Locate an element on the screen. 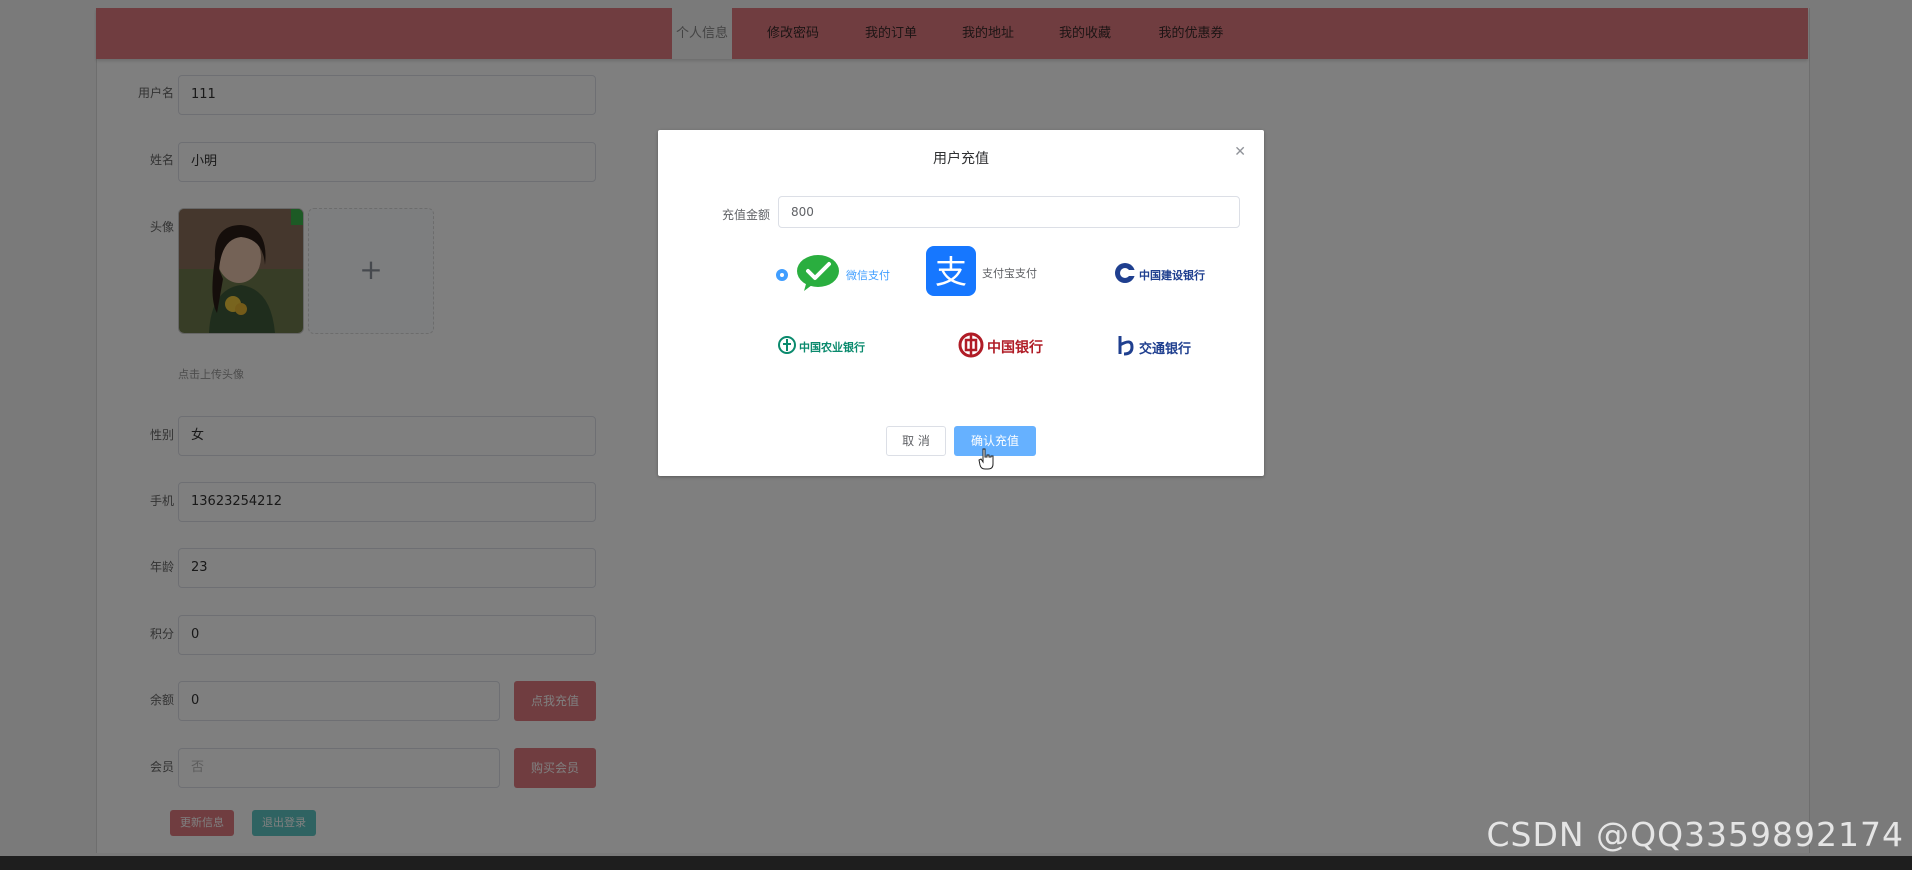 The image size is (1912, 870). dialog-title: 用户充值 is located at coordinates (961, 159).